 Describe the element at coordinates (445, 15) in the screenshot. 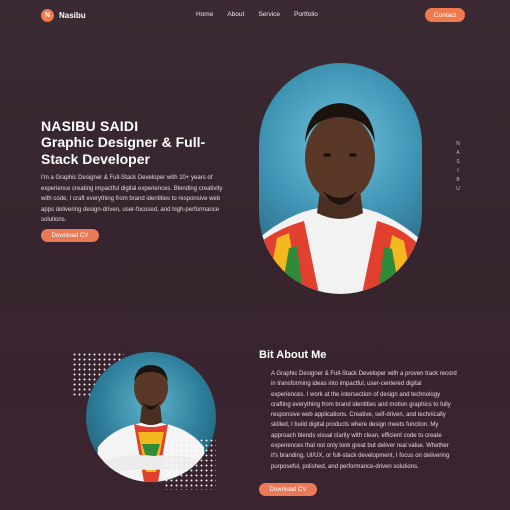

I see `contact-button: Contact` at that location.